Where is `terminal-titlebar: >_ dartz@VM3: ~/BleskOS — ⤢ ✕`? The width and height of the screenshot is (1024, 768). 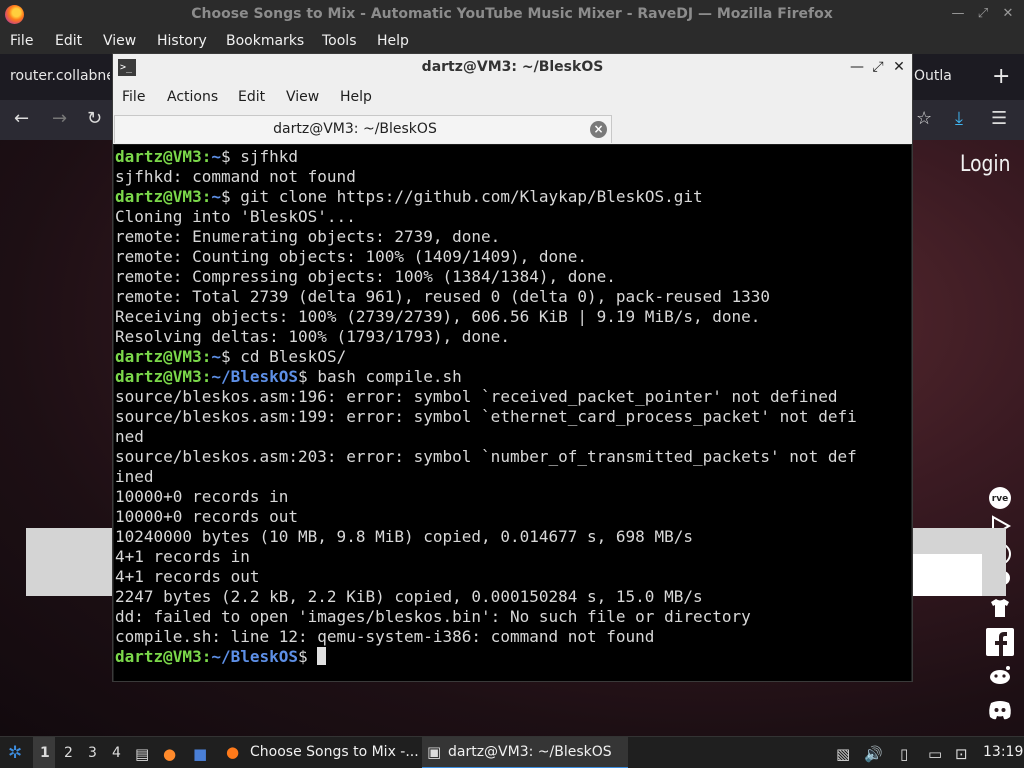
terminal-titlebar: >_ dartz@VM3: ~/BleskOS — ⤢ ✕ is located at coordinates (512, 68).